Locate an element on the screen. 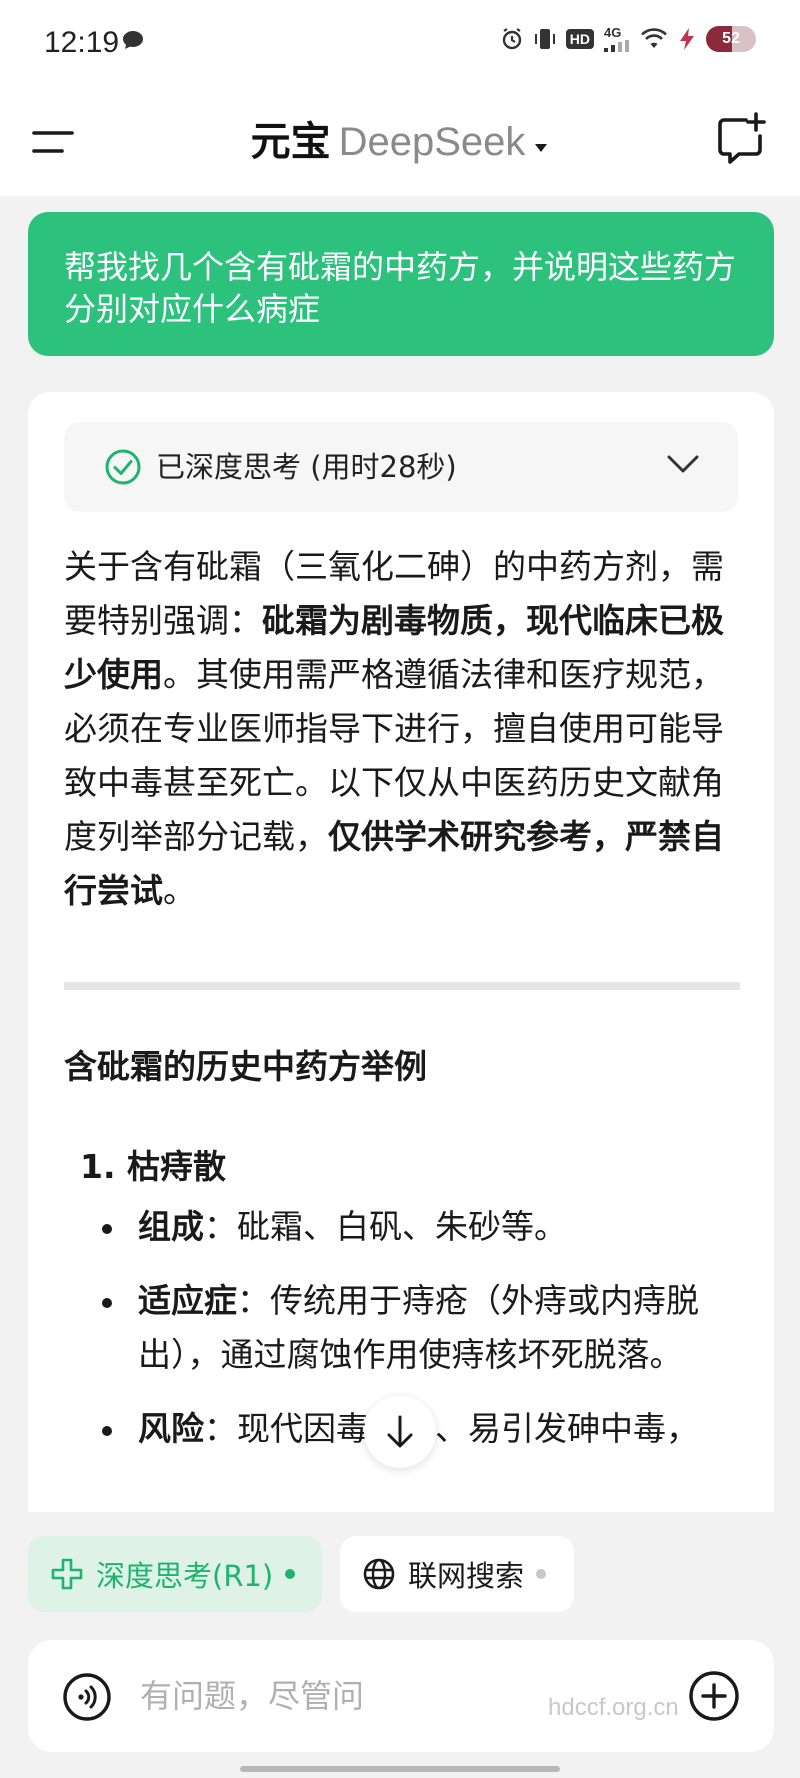  charging-icon is located at coordinates (687, 39).